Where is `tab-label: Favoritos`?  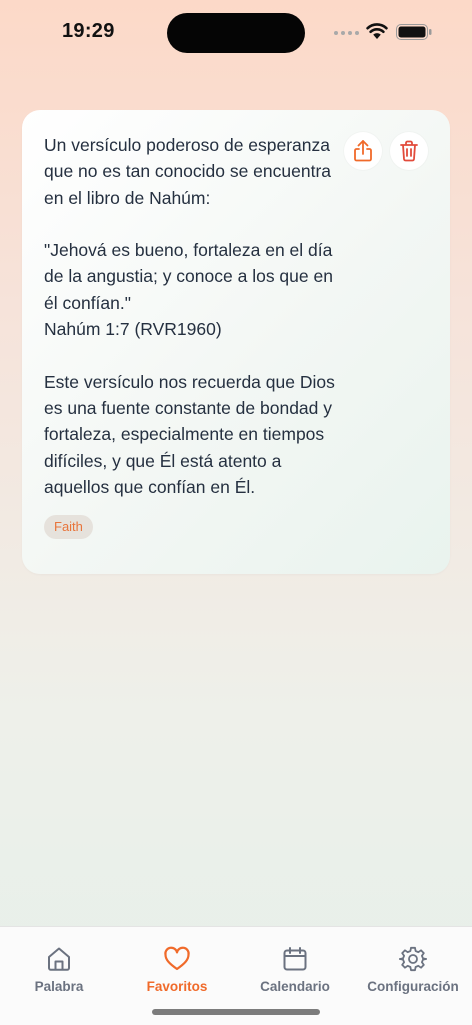
tab-label: Favoritos is located at coordinates (177, 986).